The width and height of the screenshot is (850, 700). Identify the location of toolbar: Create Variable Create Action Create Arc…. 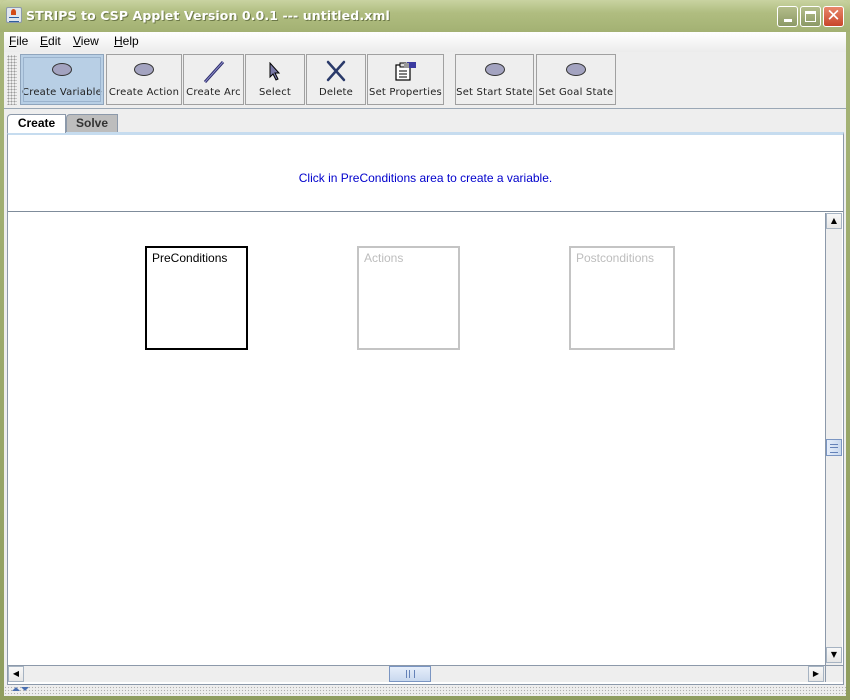
(425, 80).